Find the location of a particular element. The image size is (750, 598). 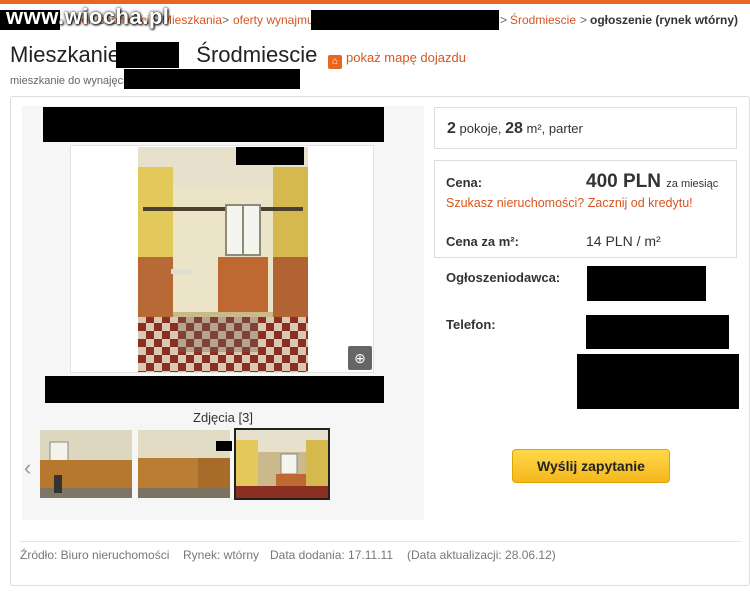

breadcrumb-item-srodmiescie: Środmiescie is located at coordinates (543, 20).